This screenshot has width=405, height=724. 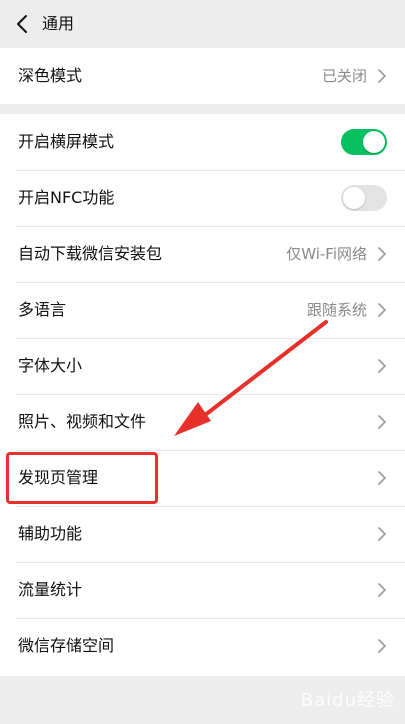 What do you see at coordinates (58, 23) in the screenshot?
I see `page-title: 通用` at bounding box center [58, 23].